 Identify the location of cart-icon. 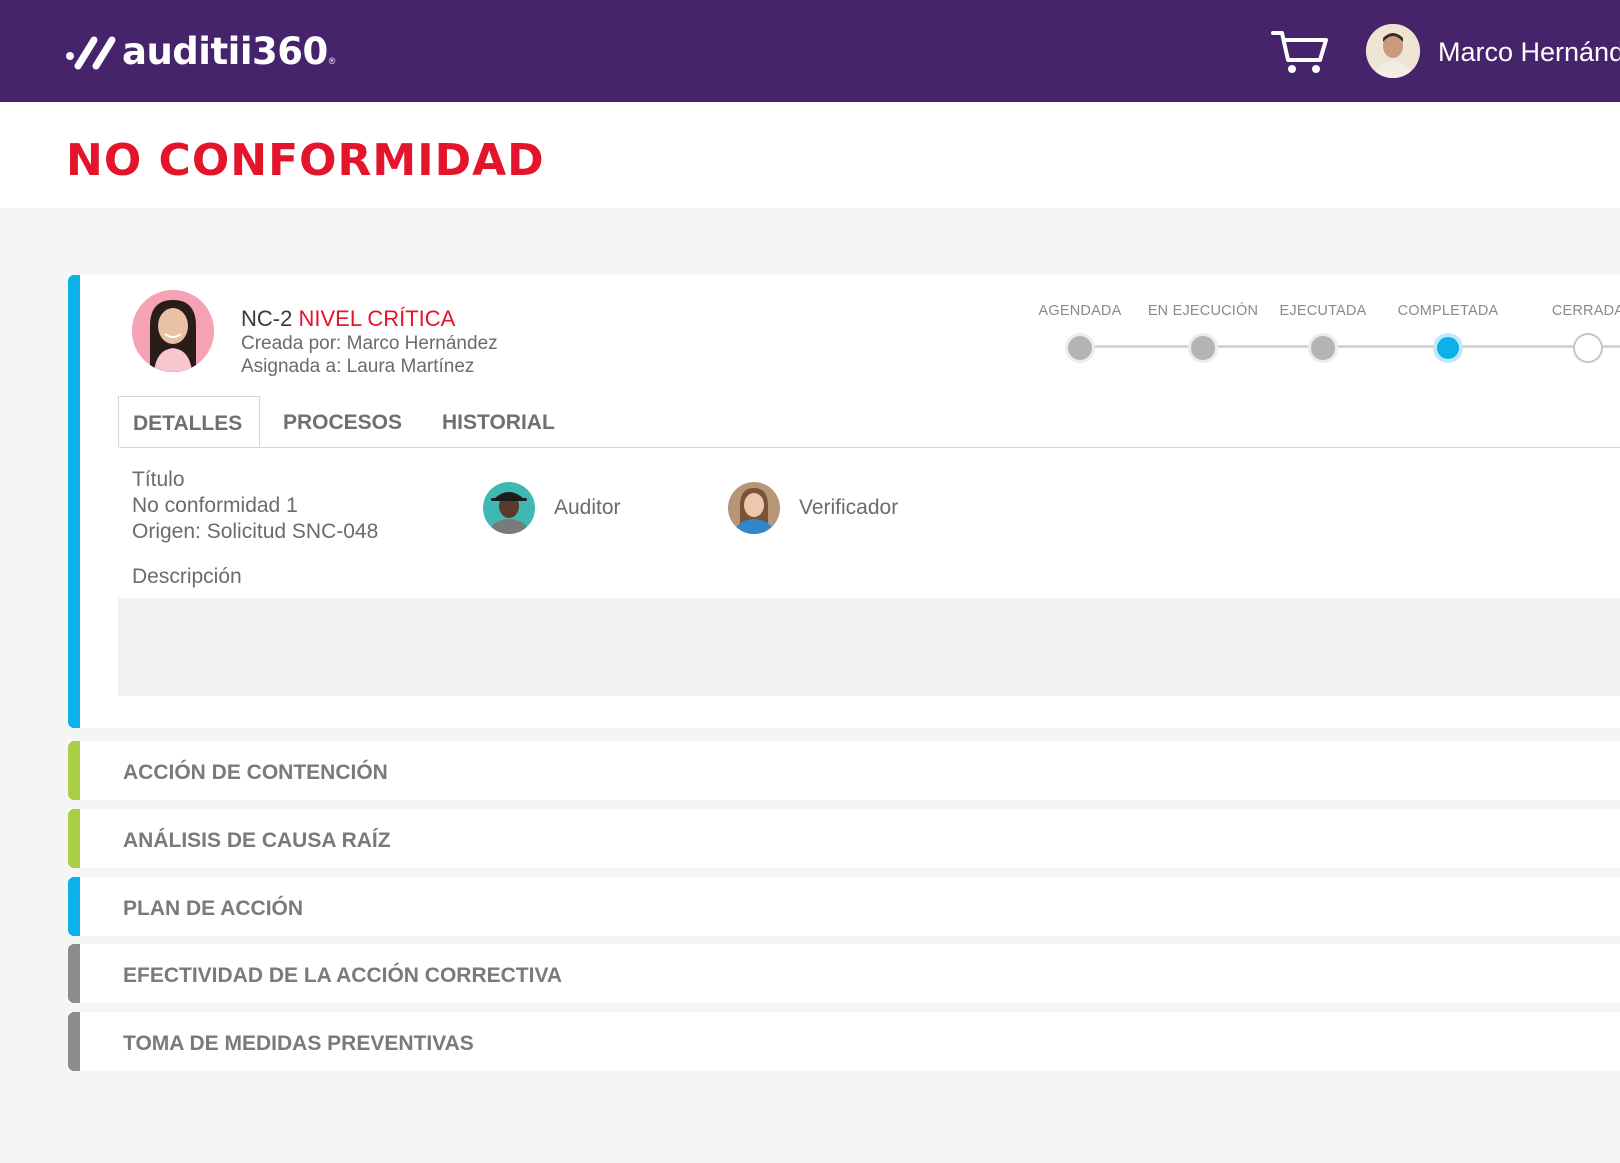
(1300, 52).